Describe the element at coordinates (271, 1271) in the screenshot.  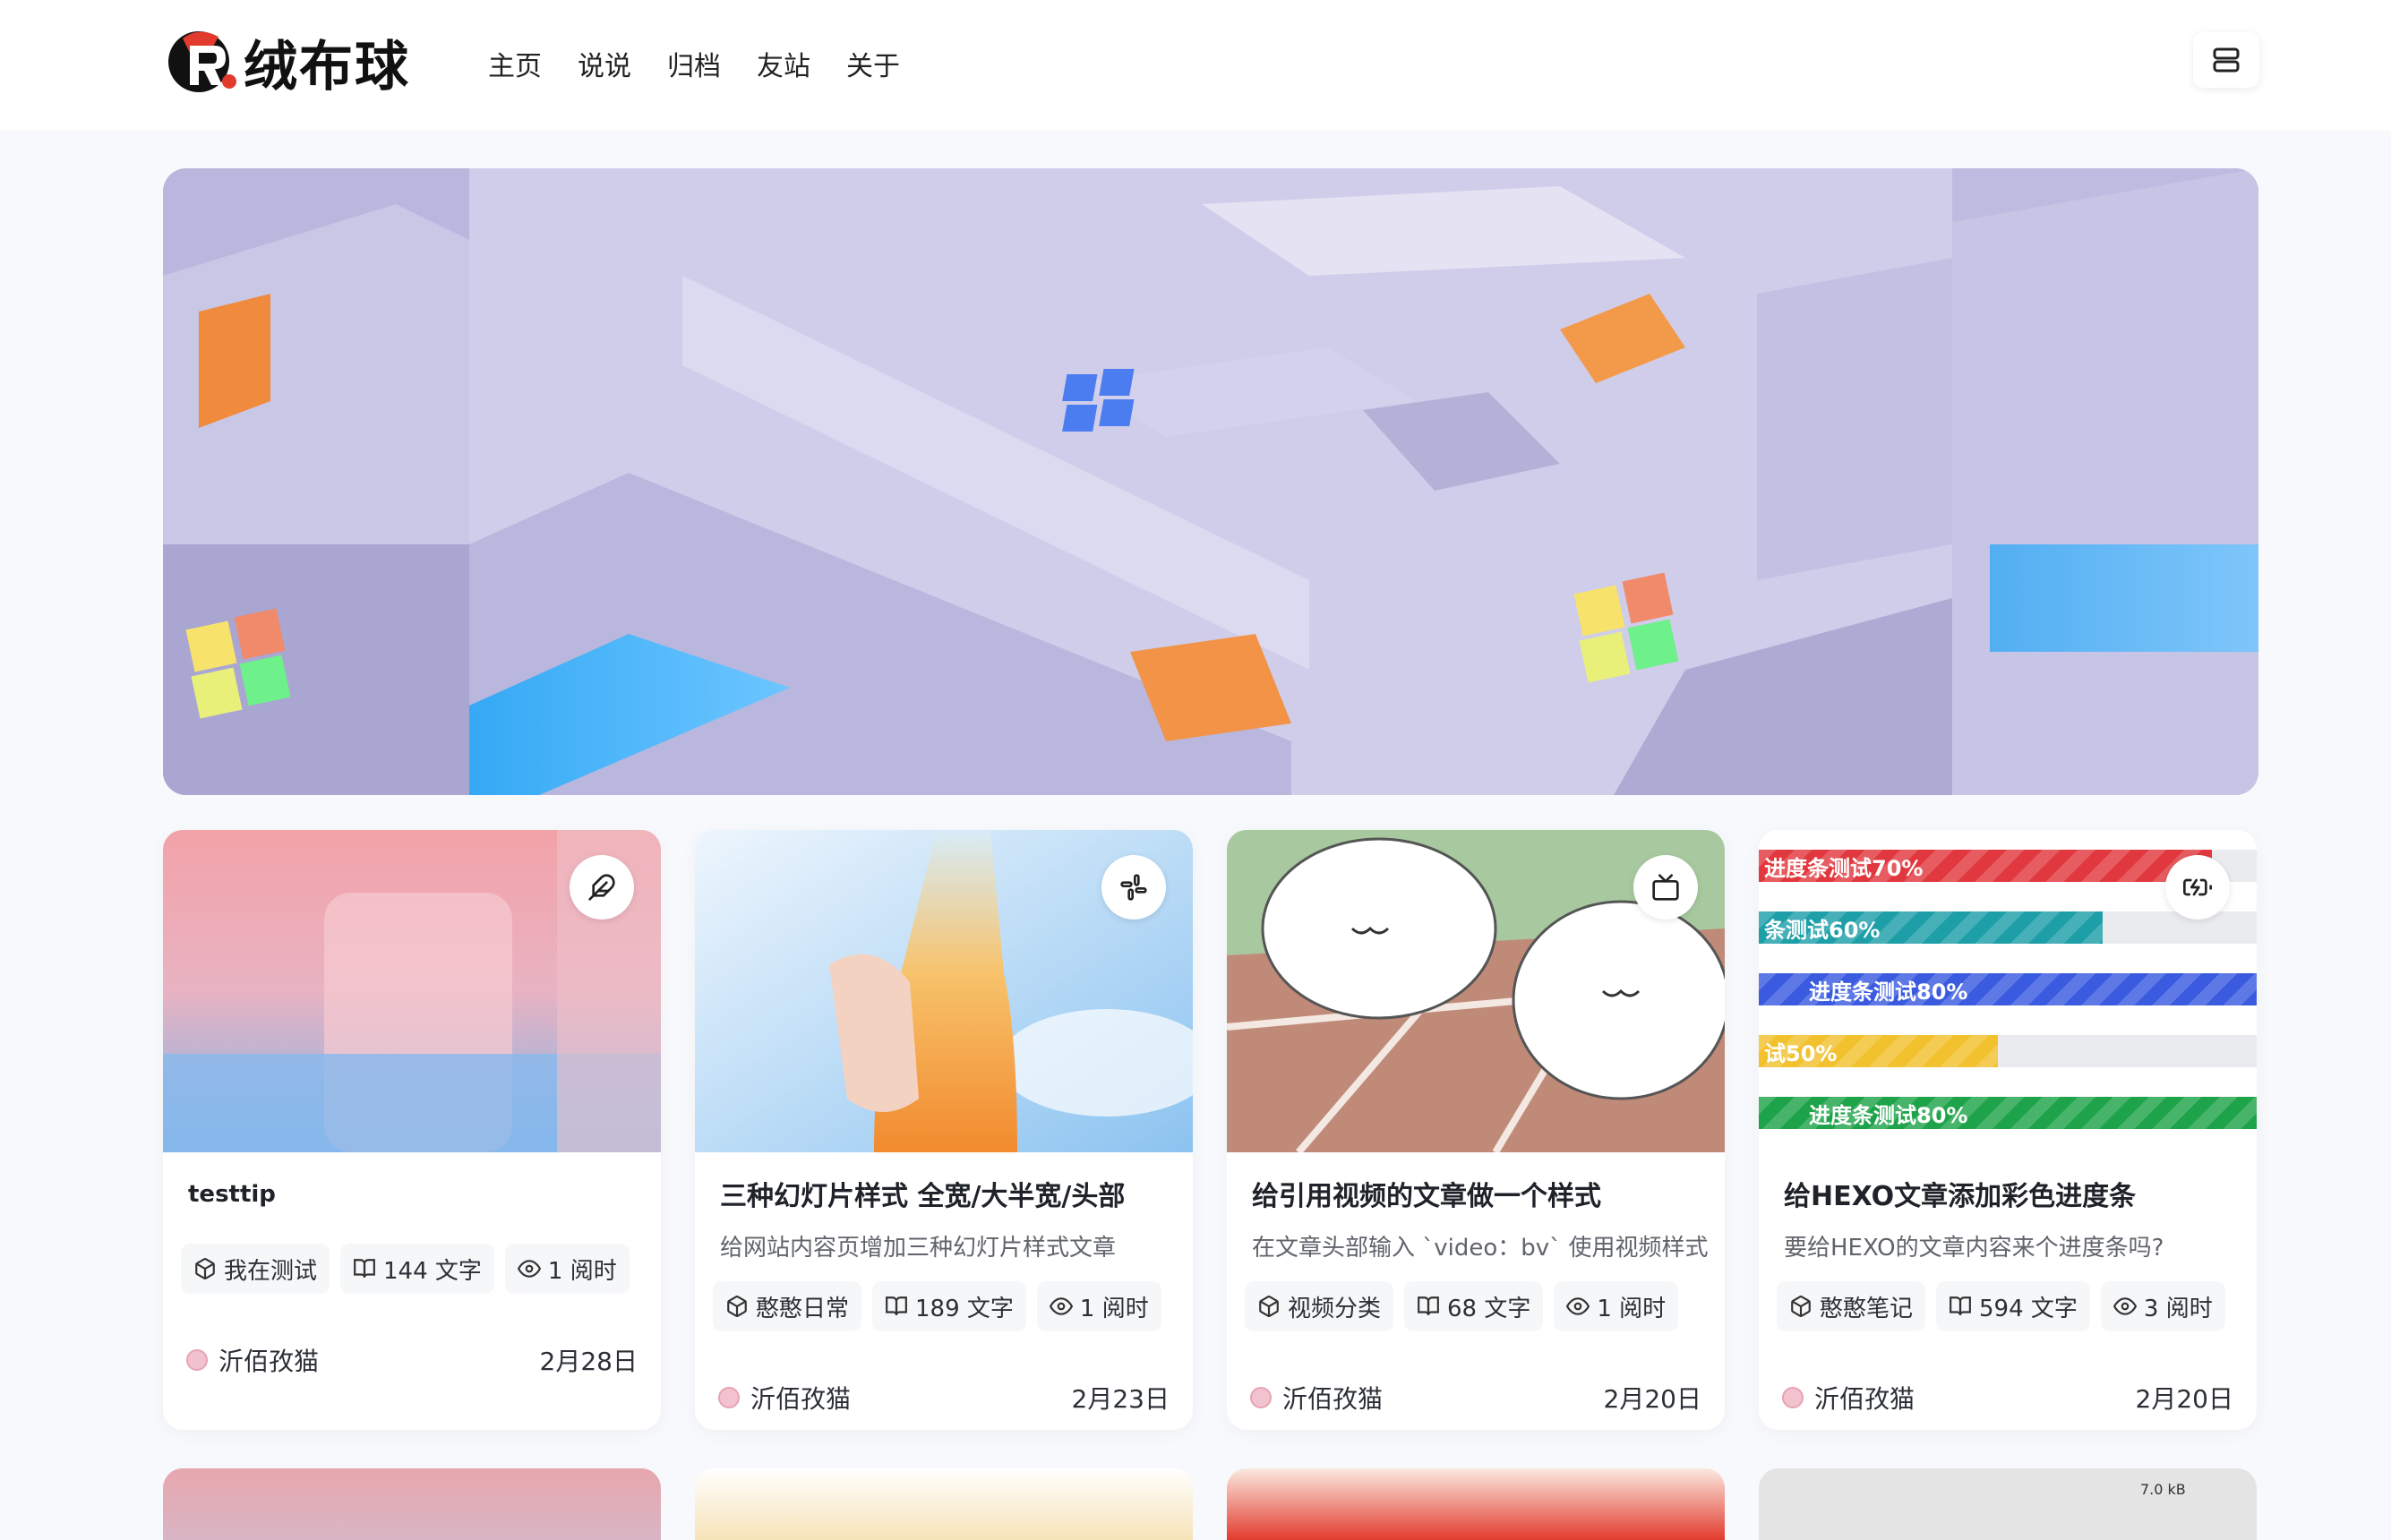
I see `post-category-label: 我在测试` at that location.